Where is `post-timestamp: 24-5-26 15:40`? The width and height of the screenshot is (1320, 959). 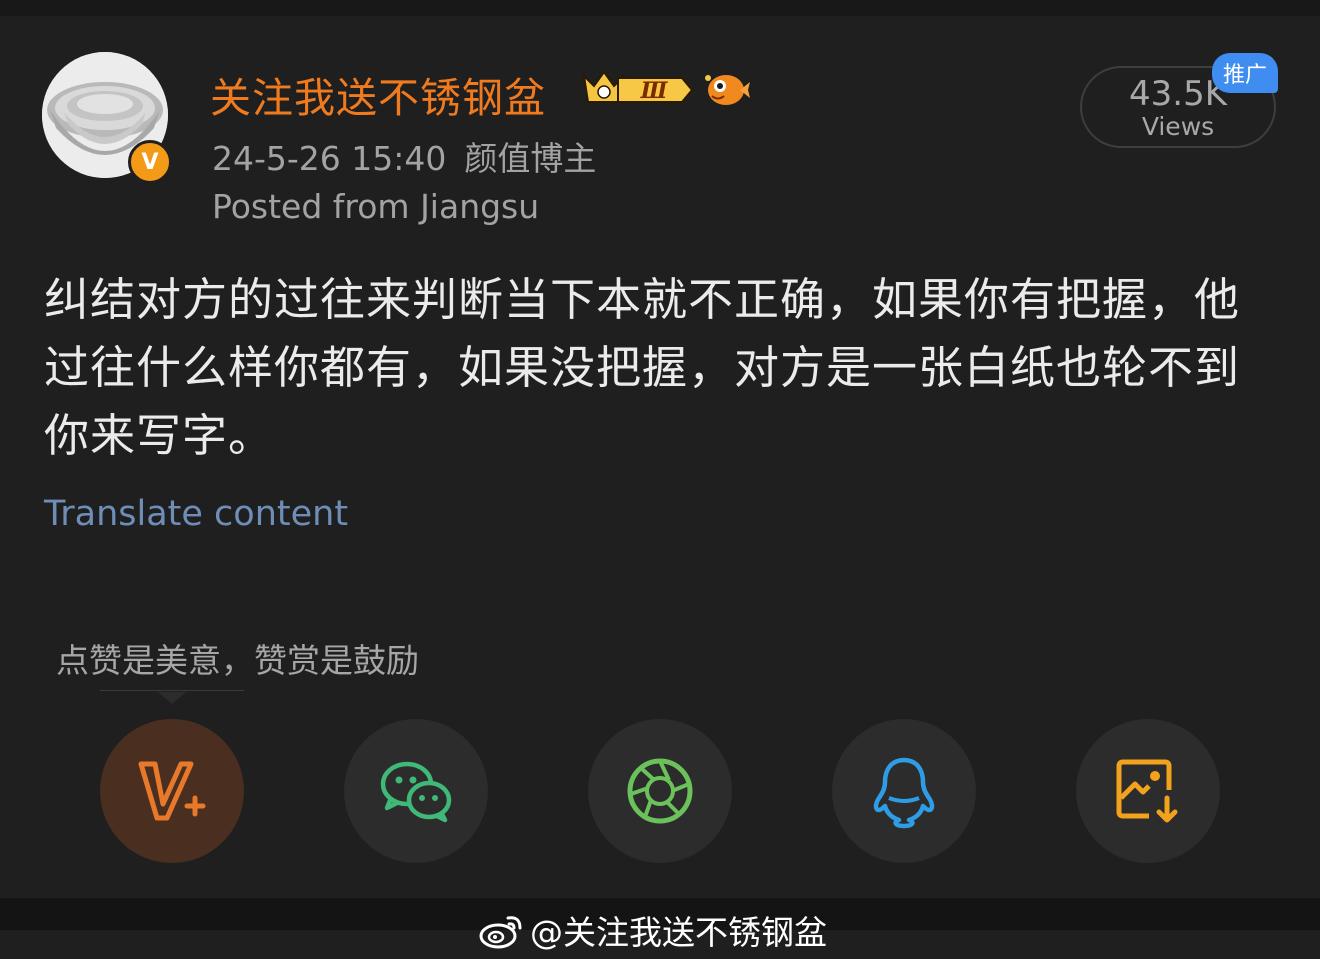 post-timestamp: 24-5-26 15:40 is located at coordinates (329, 158).